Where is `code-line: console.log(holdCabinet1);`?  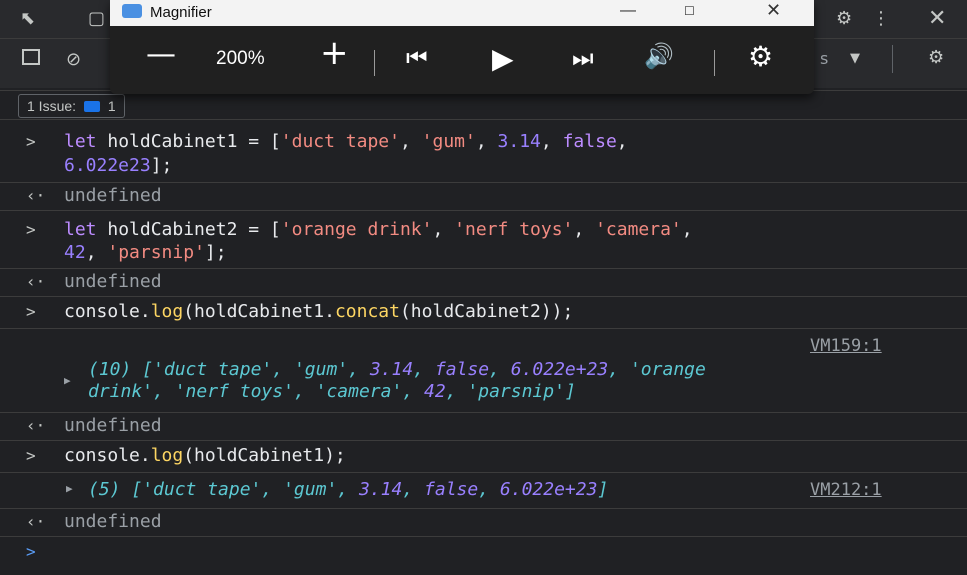 code-line: console.log(holdCabinet1); is located at coordinates (205, 455).